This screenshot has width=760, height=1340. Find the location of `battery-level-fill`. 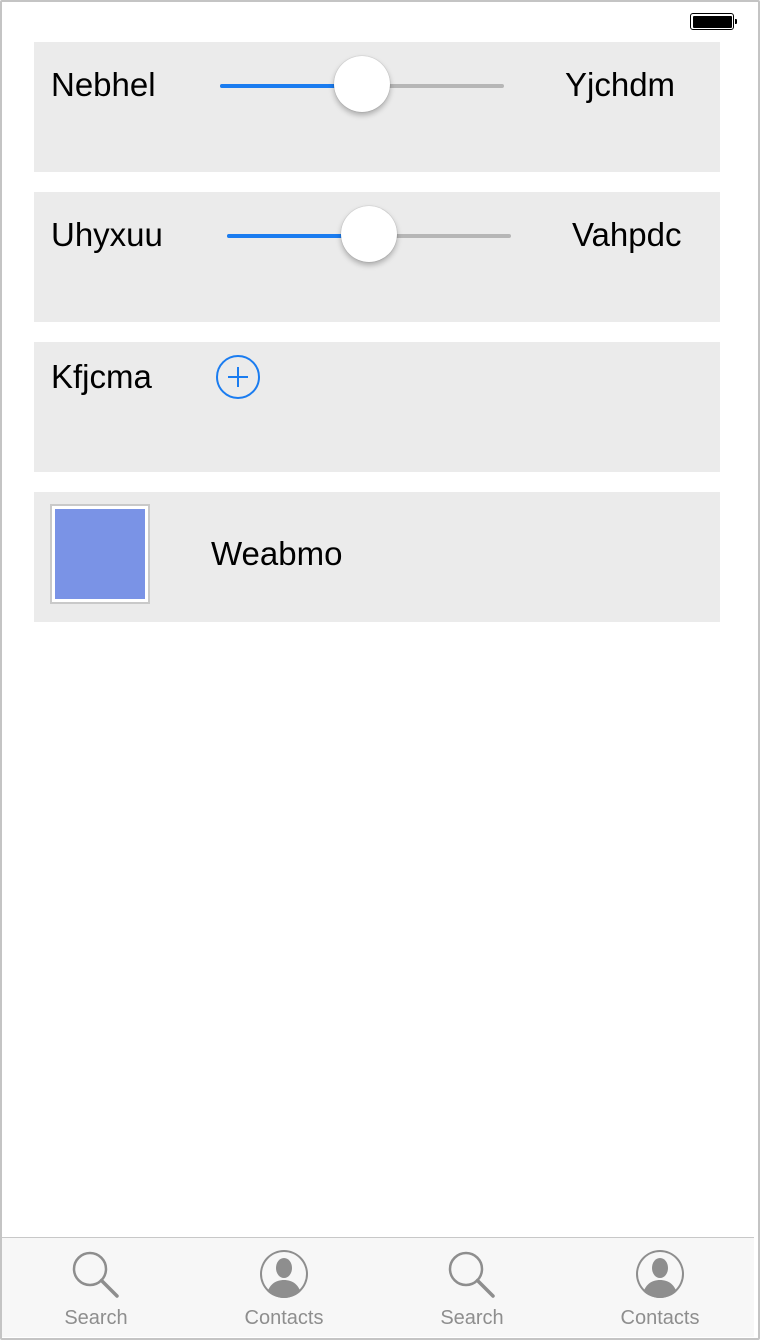

battery-level-fill is located at coordinates (712, 21).